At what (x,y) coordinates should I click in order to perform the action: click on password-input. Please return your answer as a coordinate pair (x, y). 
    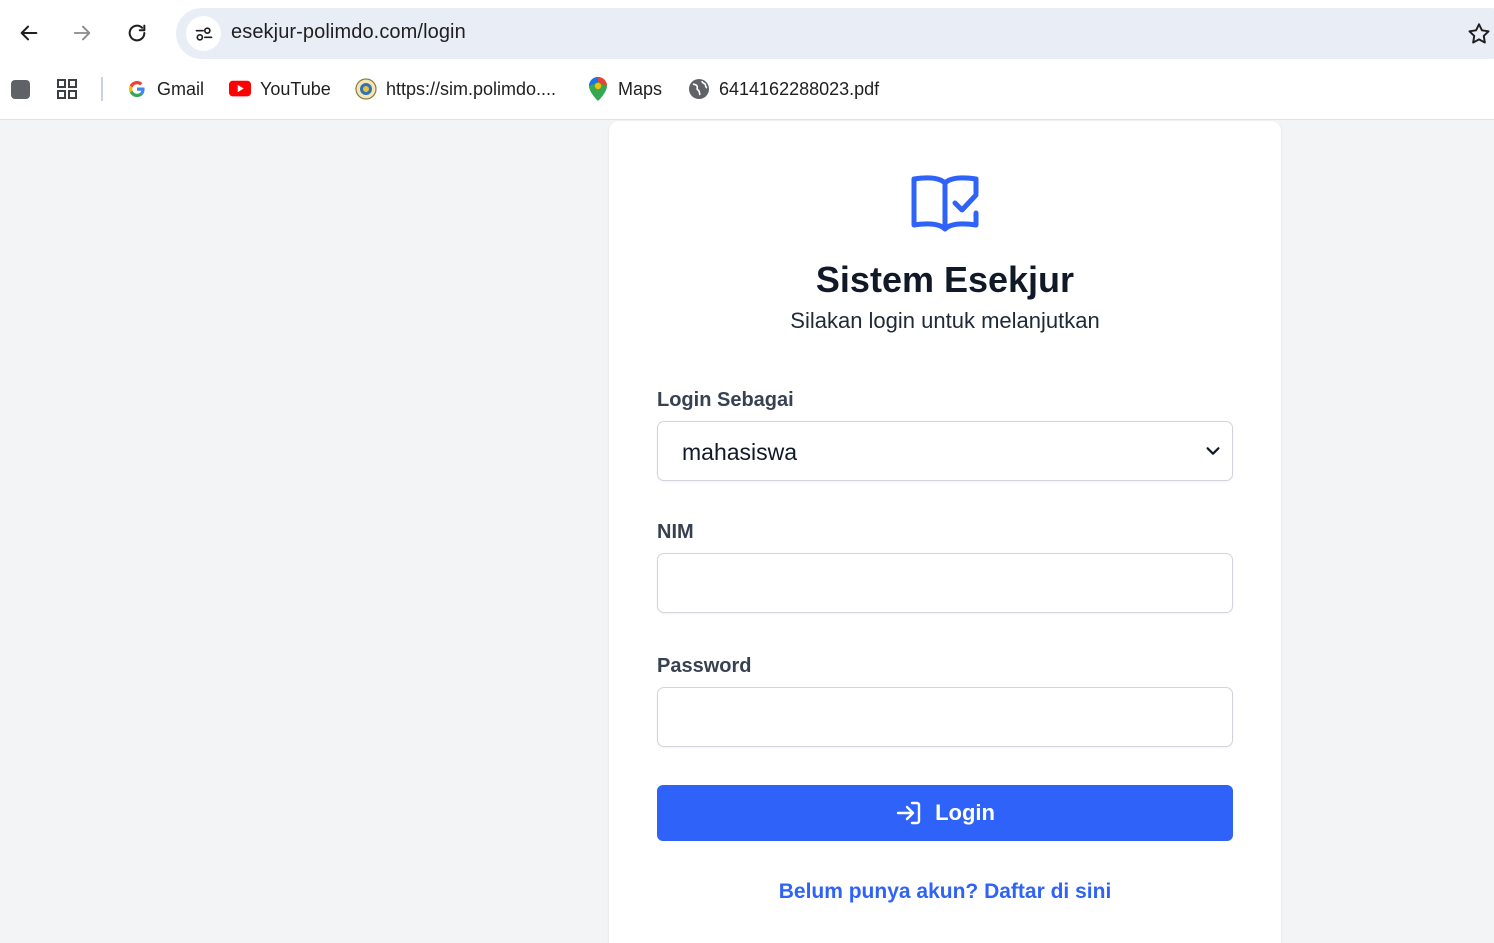
    Looking at the image, I should click on (945, 717).